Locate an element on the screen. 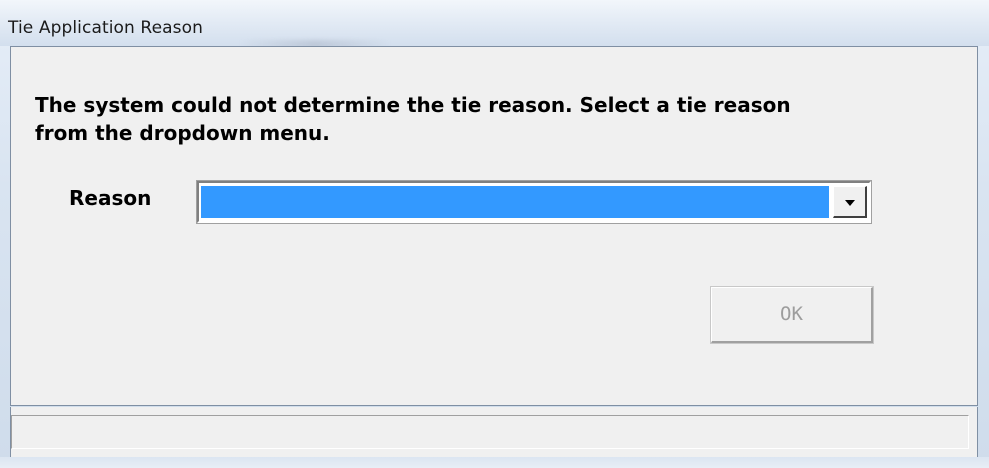 The image size is (989, 468). reason-dropdown is located at coordinates (534, 202).